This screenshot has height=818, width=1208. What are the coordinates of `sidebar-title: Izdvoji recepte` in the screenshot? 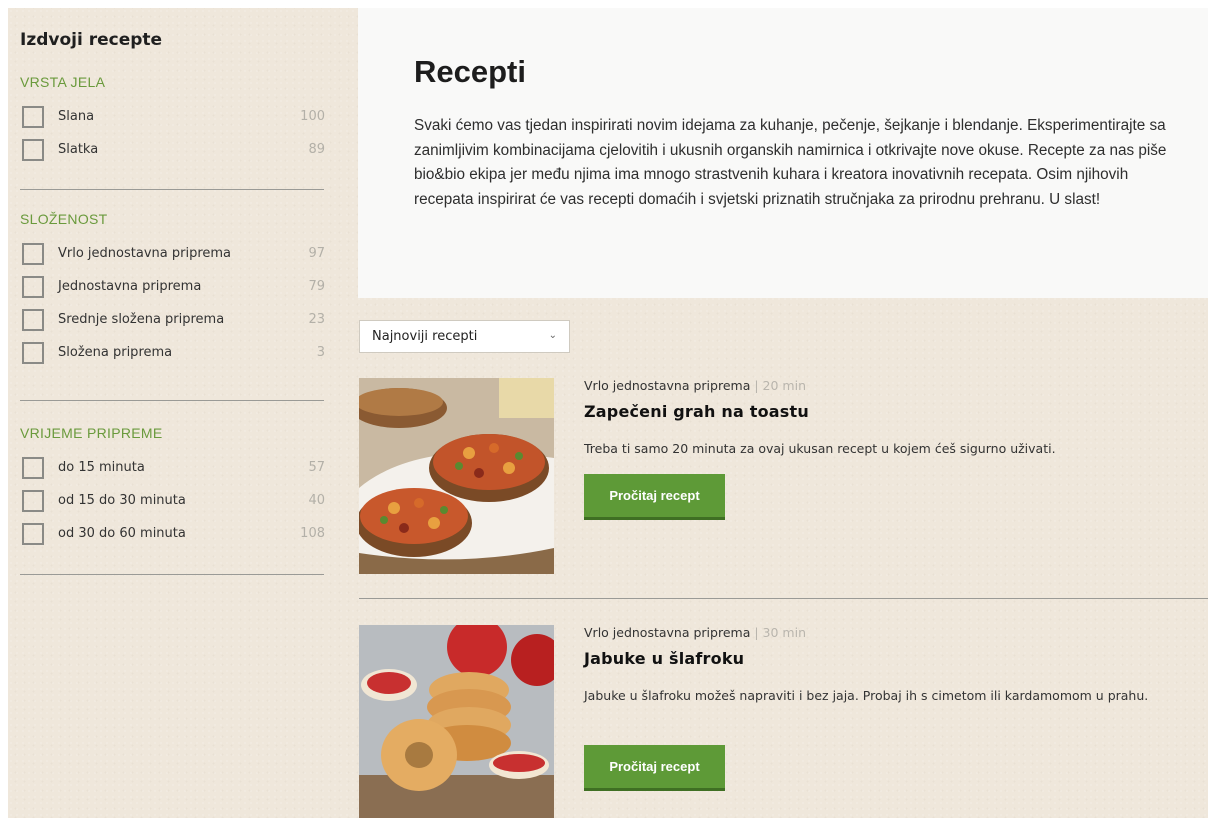 It's located at (91, 40).